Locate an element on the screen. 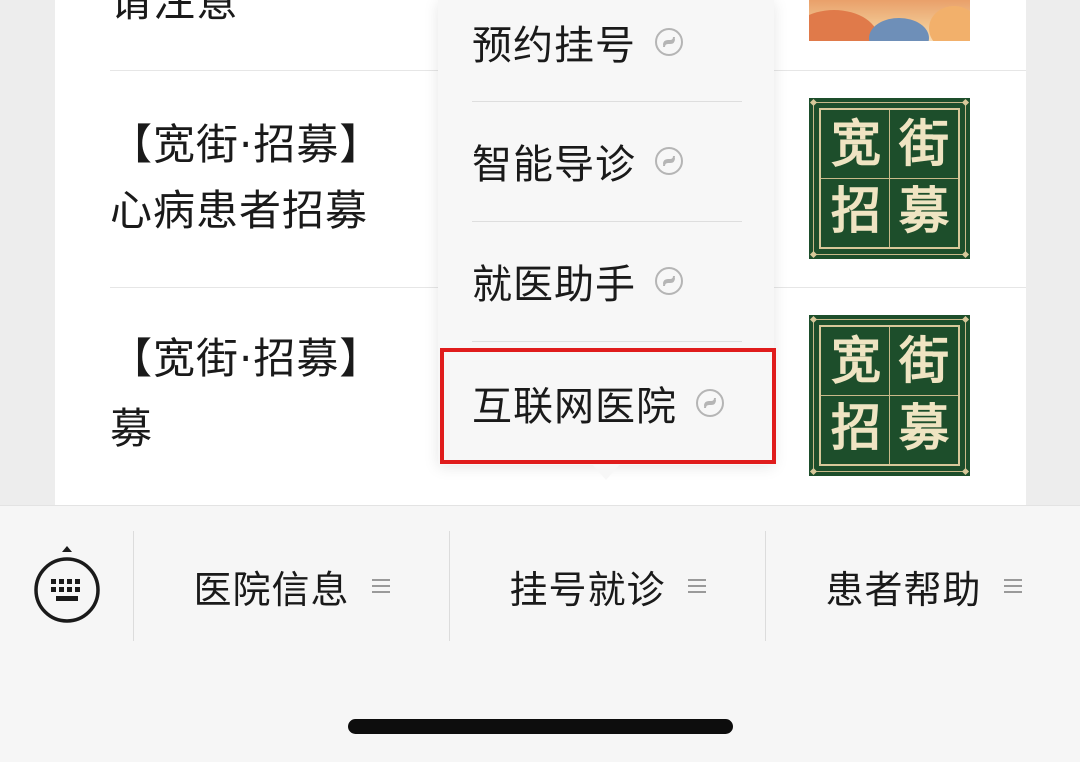 This screenshot has height=762, width=1080. tab-registration: 挂号就诊 is located at coordinates (607, 586).